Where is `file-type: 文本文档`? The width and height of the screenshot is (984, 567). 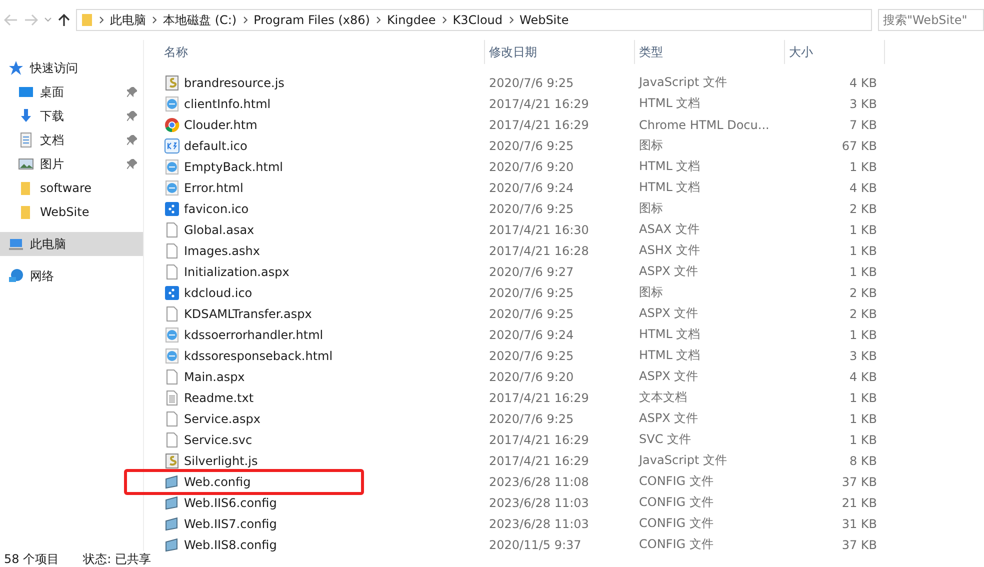 file-type: 文本文档 is located at coordinates (663, 397).